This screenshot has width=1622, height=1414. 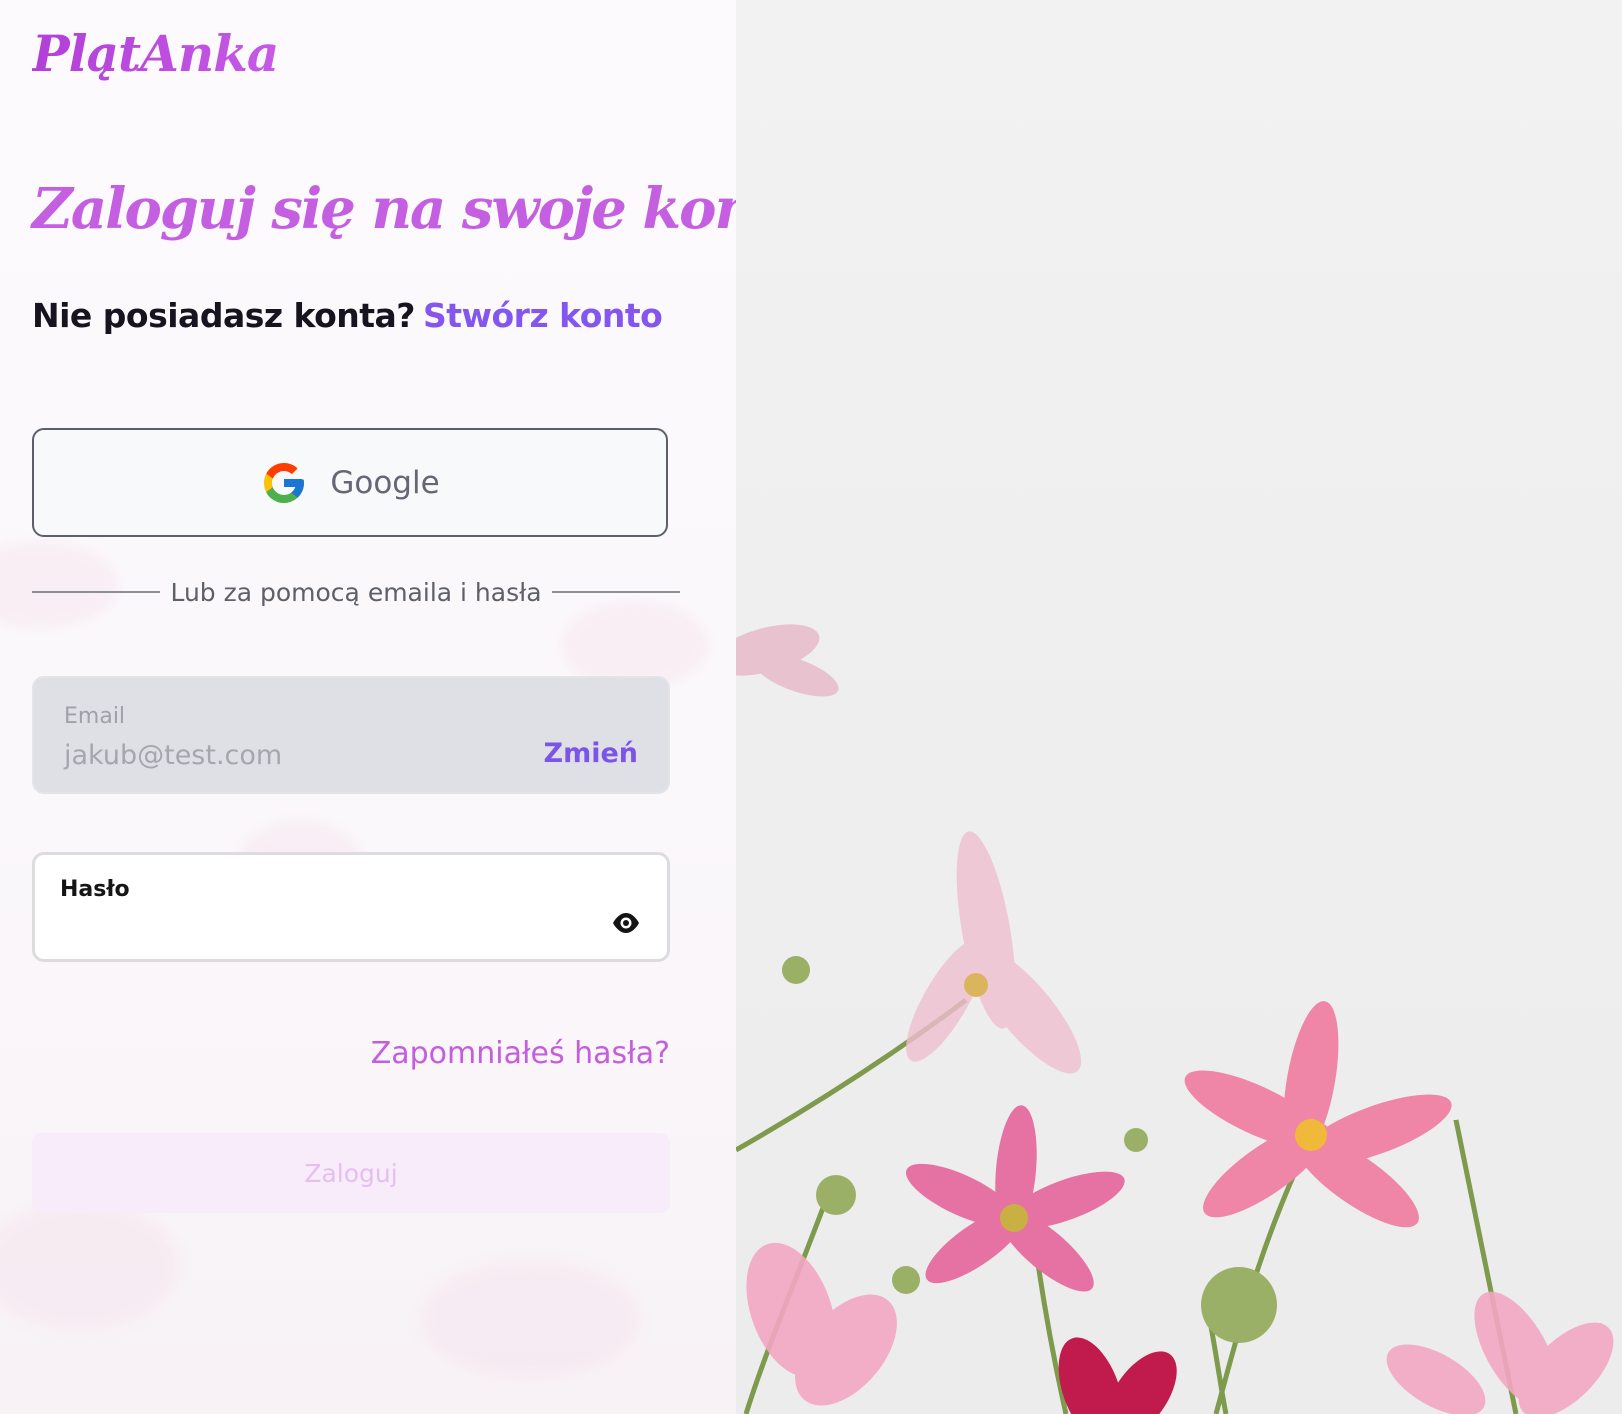 What do you see at coordinates (95, 716) in the screenshot?
I see `email-label: Email` at bounding box center [95, 716].